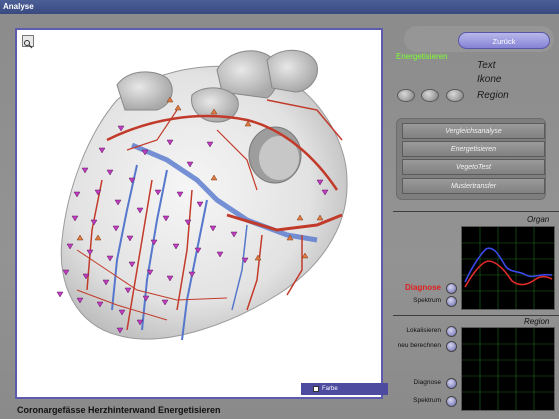 Image resolution: width=559 pixels, height=419 pixels. Describe the element at coordinates (344, 389) in the screenshot. I see `color-toggle-bar: Farbe` at that location.